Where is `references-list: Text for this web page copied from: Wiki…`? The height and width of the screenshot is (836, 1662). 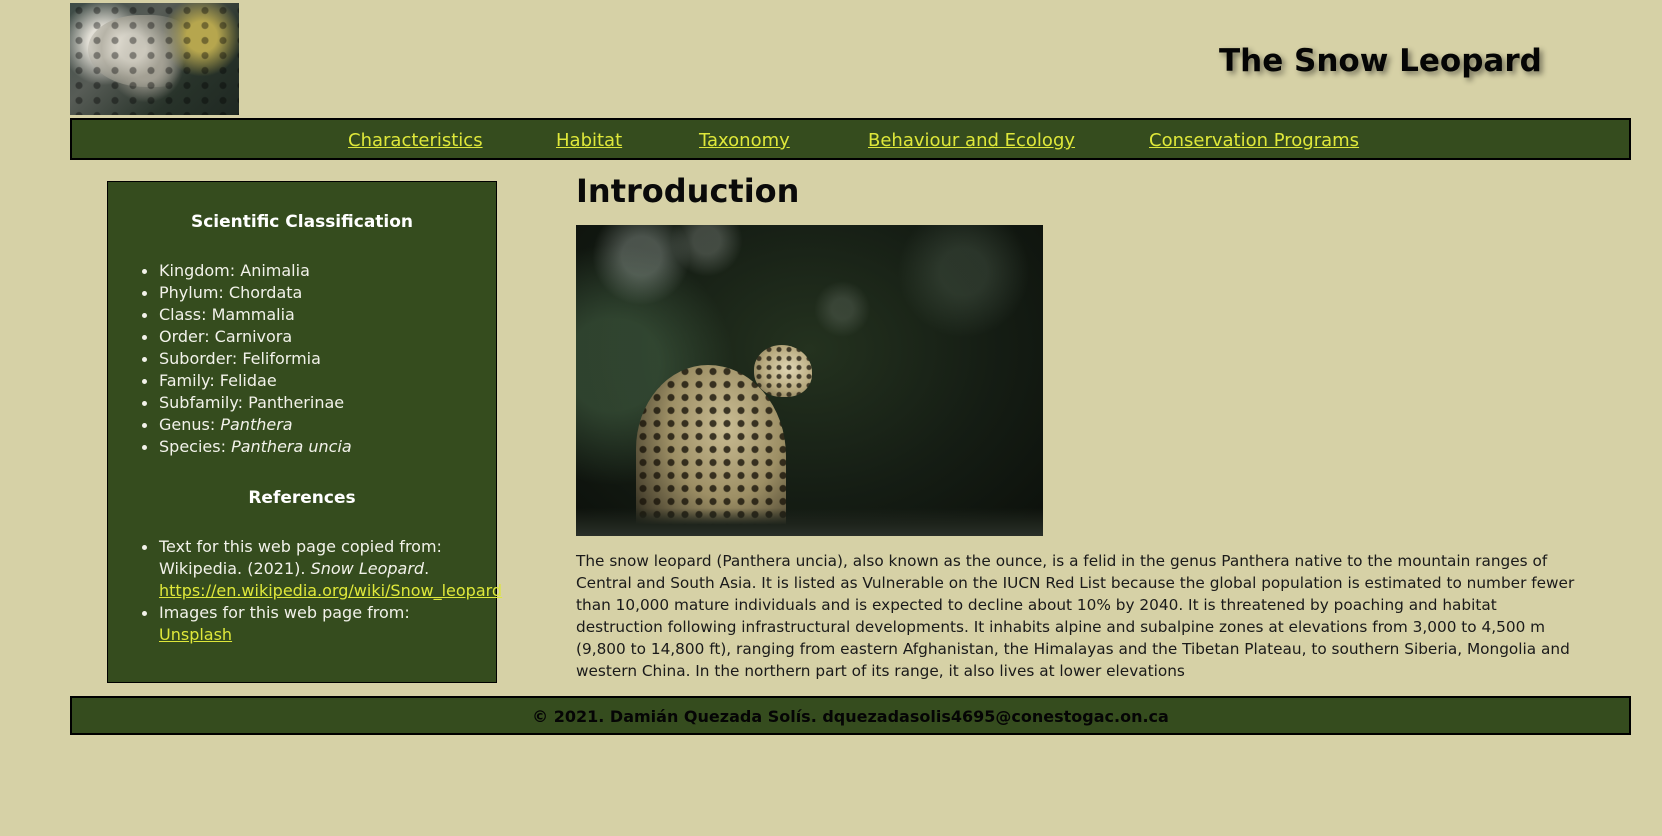
references-list: Text for this web page copied from: Wiki… is located at coordinates (322, 591).